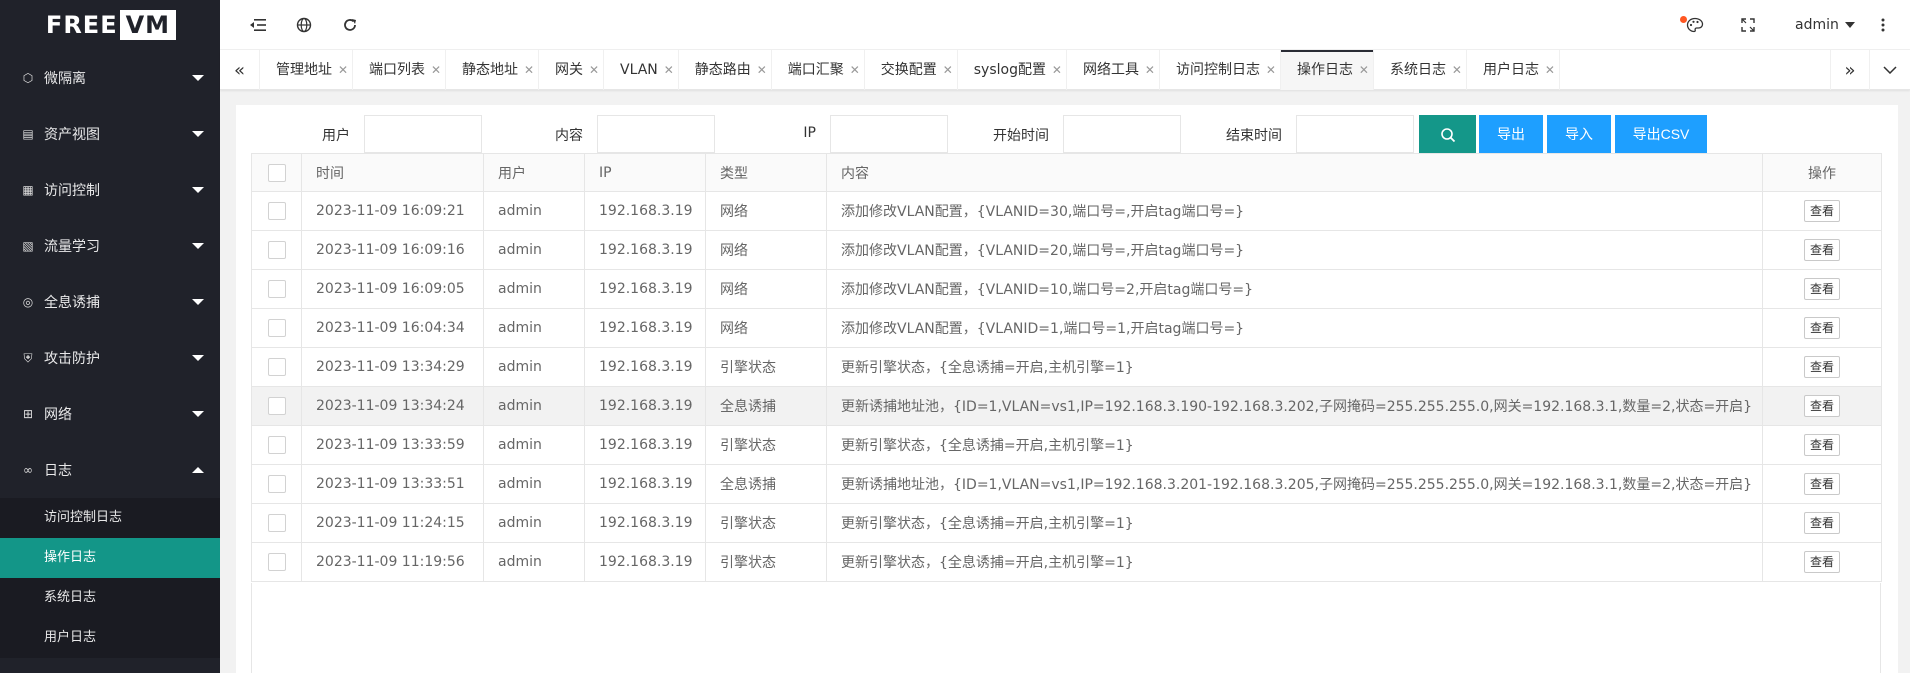  Describe the element at coordinates (110, 518) in the screenshot. I see `submenu-item-access-log: 访问控制日志` at that location.